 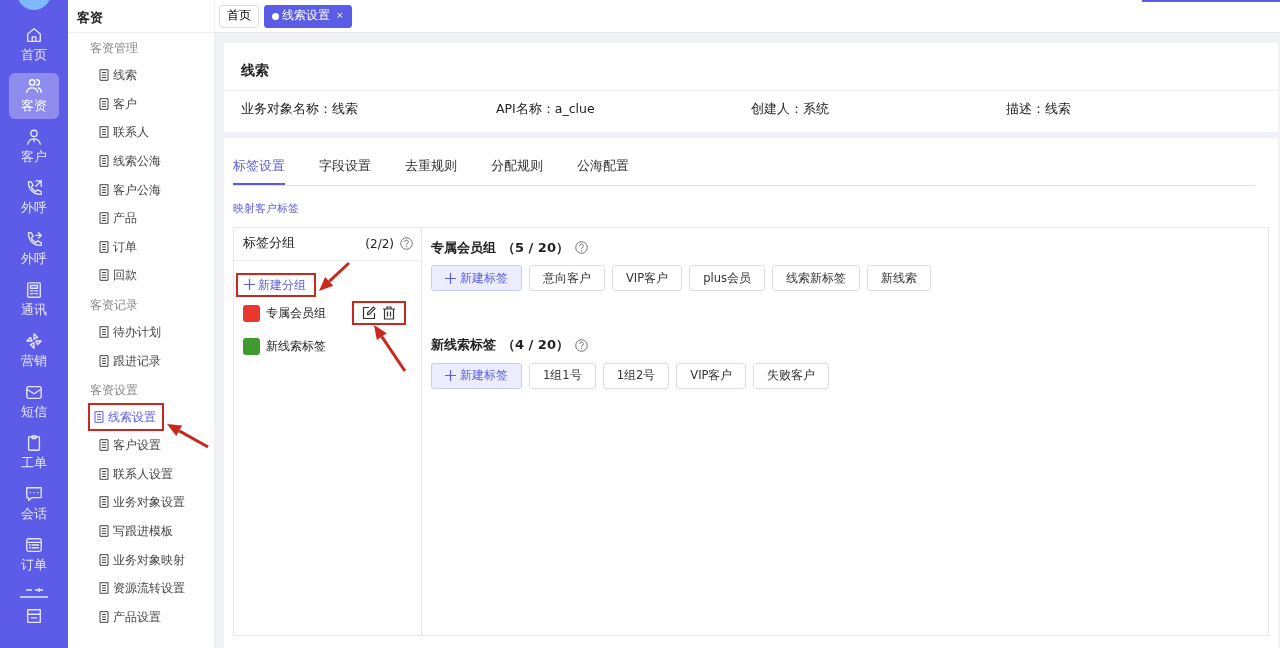 I want to click on tag: 1组2号, so click(x=636, y=375).